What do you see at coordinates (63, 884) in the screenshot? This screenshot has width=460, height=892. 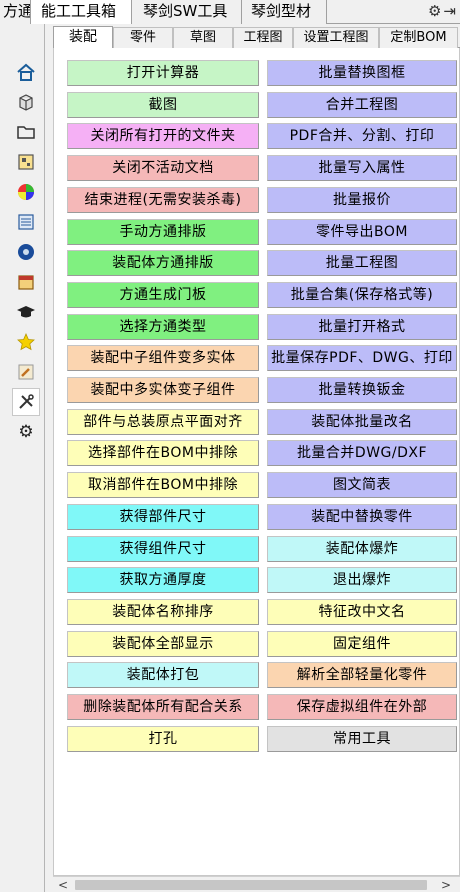 I see `scroll-left-arrow: <` at bounding box center [63, 884].